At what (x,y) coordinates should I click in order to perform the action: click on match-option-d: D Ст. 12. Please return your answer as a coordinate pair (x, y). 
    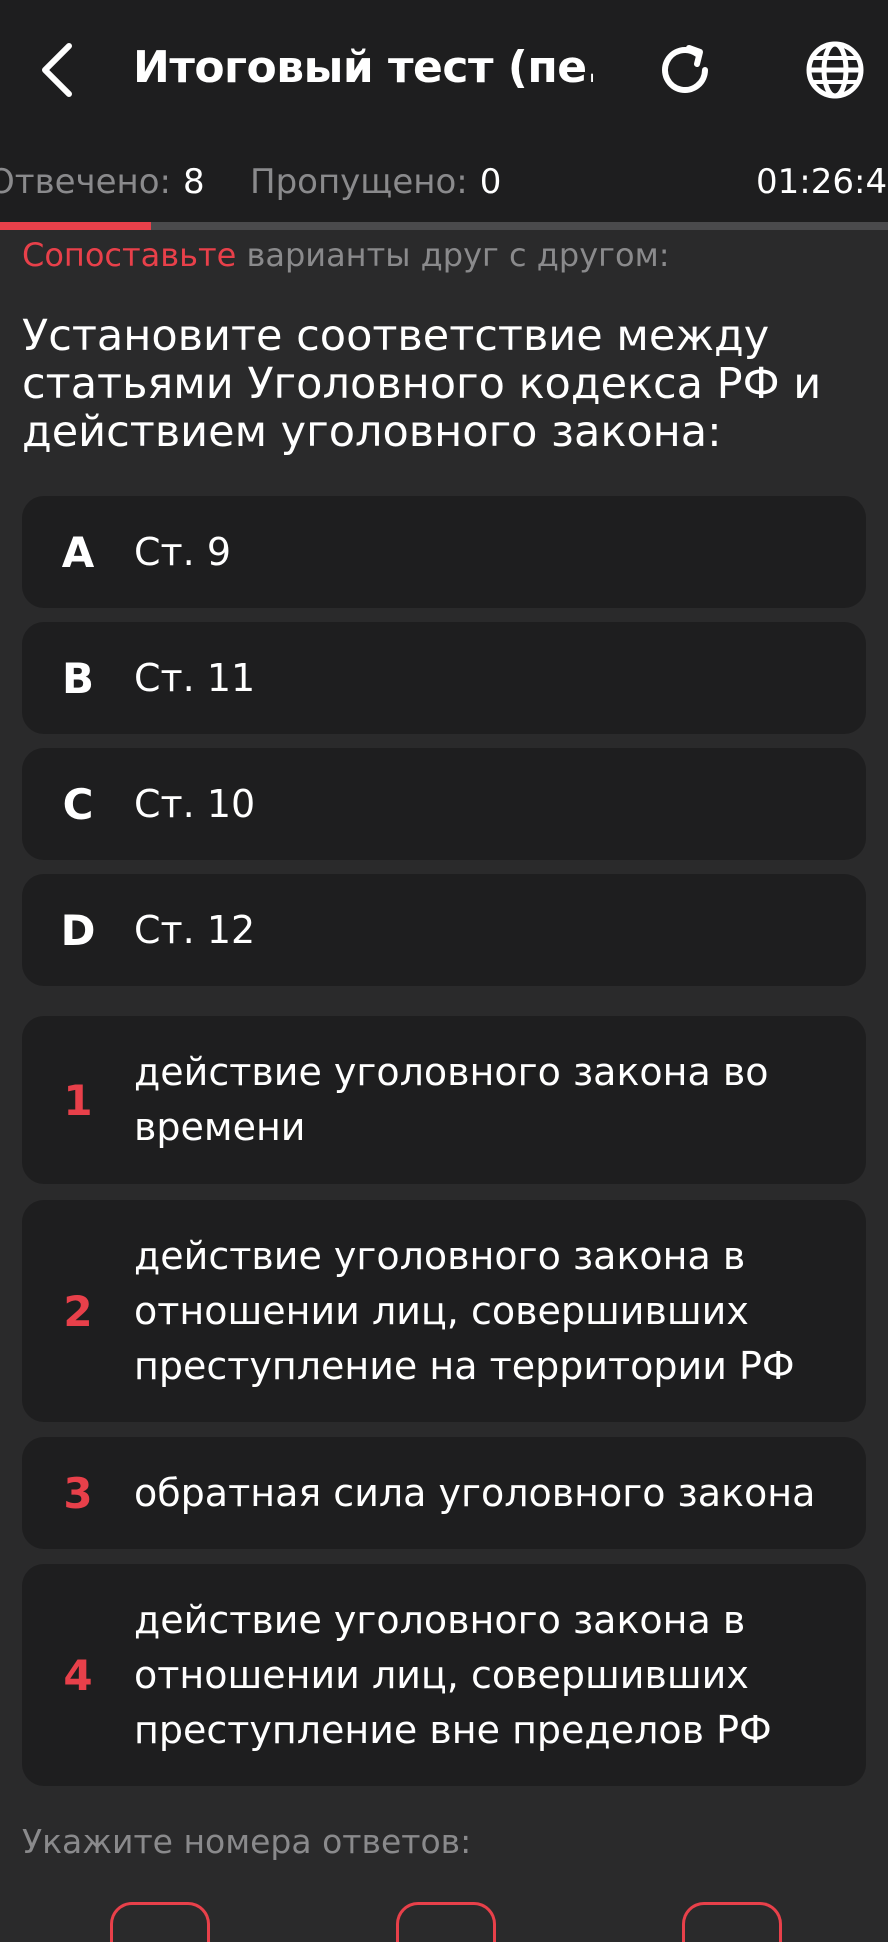
    Looking at the image, I should click on (444, 930).